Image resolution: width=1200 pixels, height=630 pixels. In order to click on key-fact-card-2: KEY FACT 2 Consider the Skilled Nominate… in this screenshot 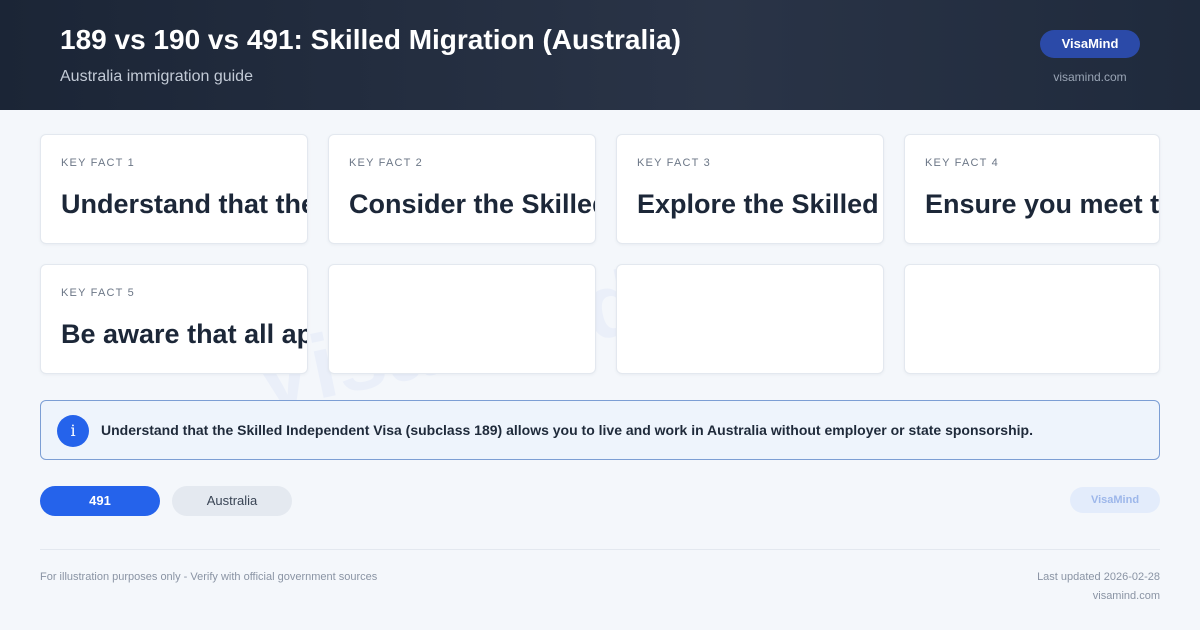, I will do `click(462, 189)`.